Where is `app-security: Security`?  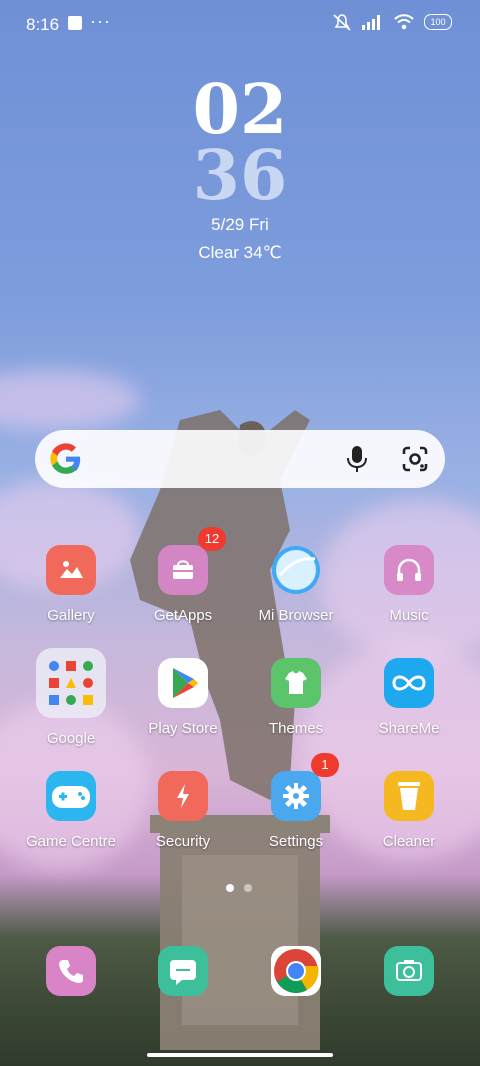
app-security: Security is located at coordinates (183, 810).